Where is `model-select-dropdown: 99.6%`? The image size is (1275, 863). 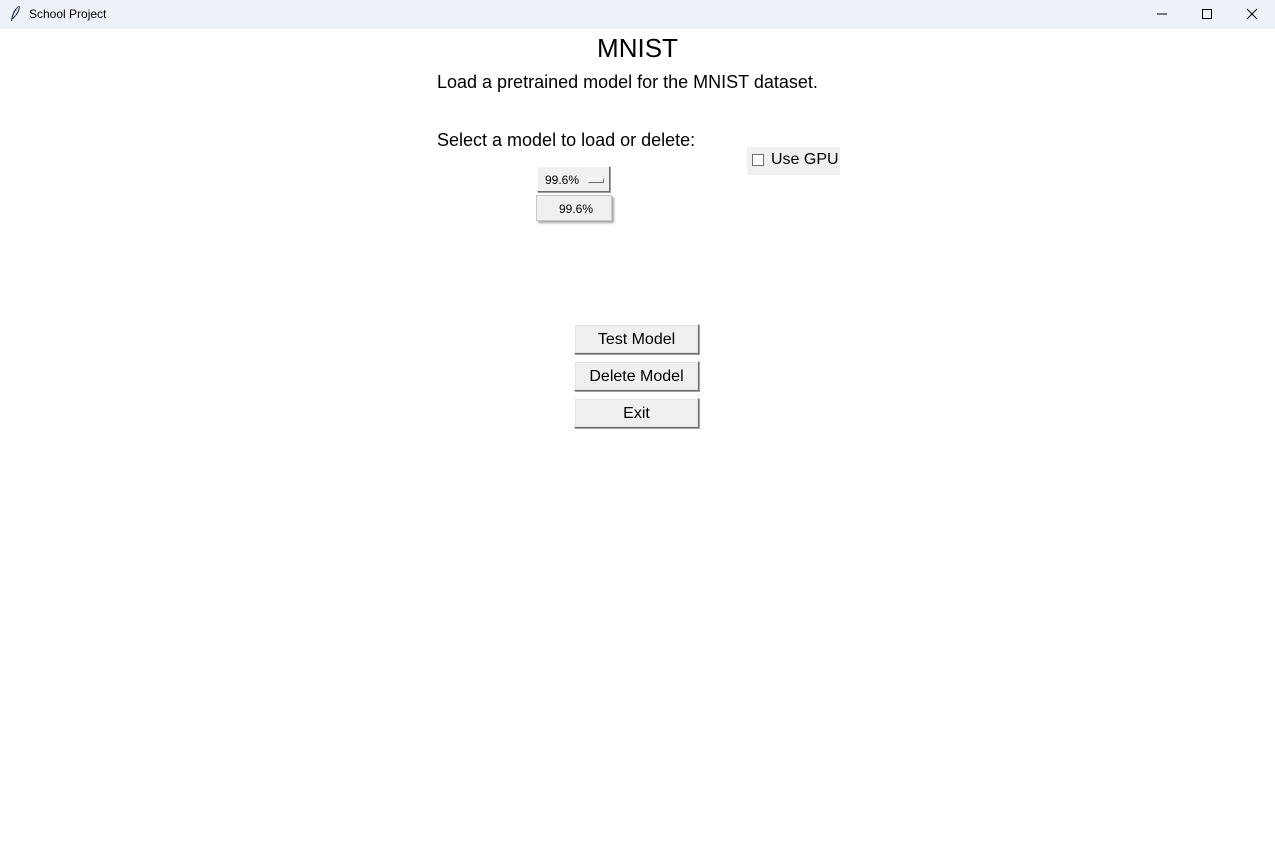
model-select-dropdown: 99.6% is located at coordinates (573, 179).